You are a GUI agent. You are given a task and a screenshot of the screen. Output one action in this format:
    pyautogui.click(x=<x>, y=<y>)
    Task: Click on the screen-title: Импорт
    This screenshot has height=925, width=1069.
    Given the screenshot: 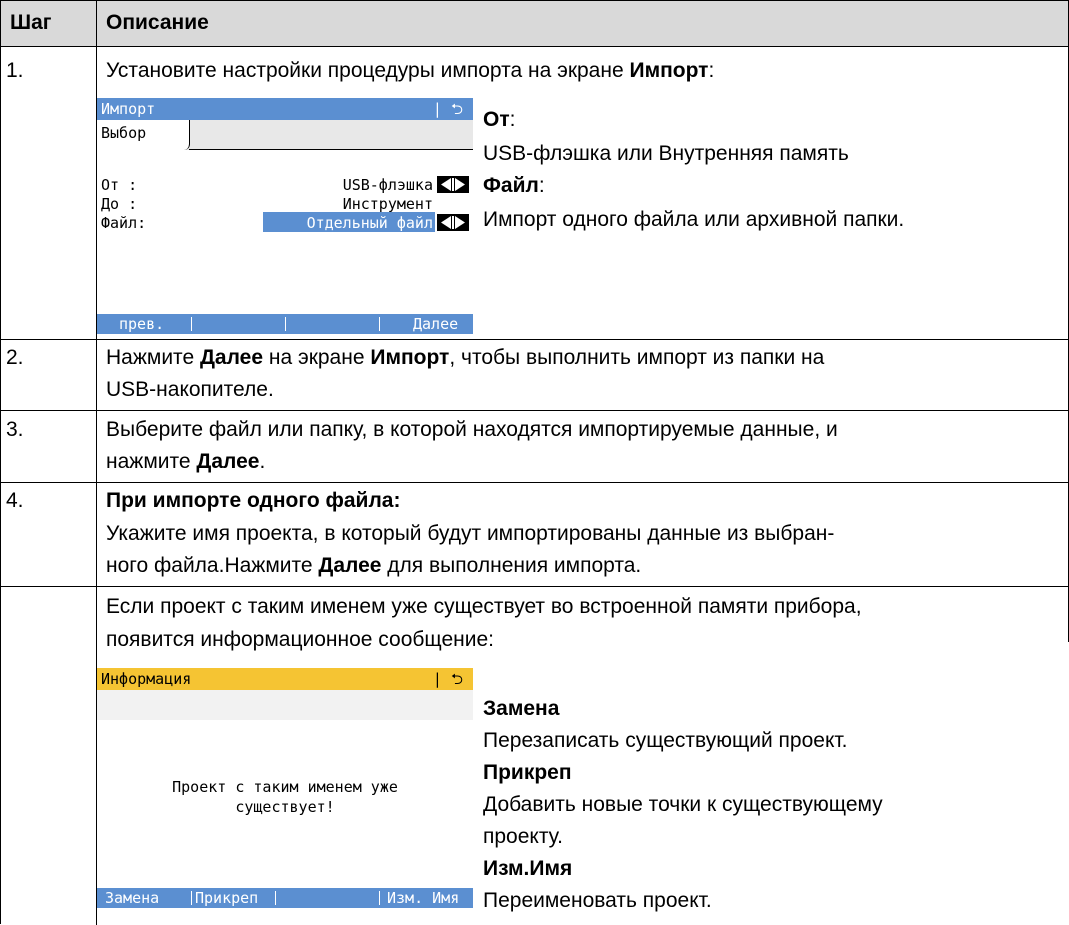 What is the action you would take?
    pyautogui.click(x=128, y=109)
    